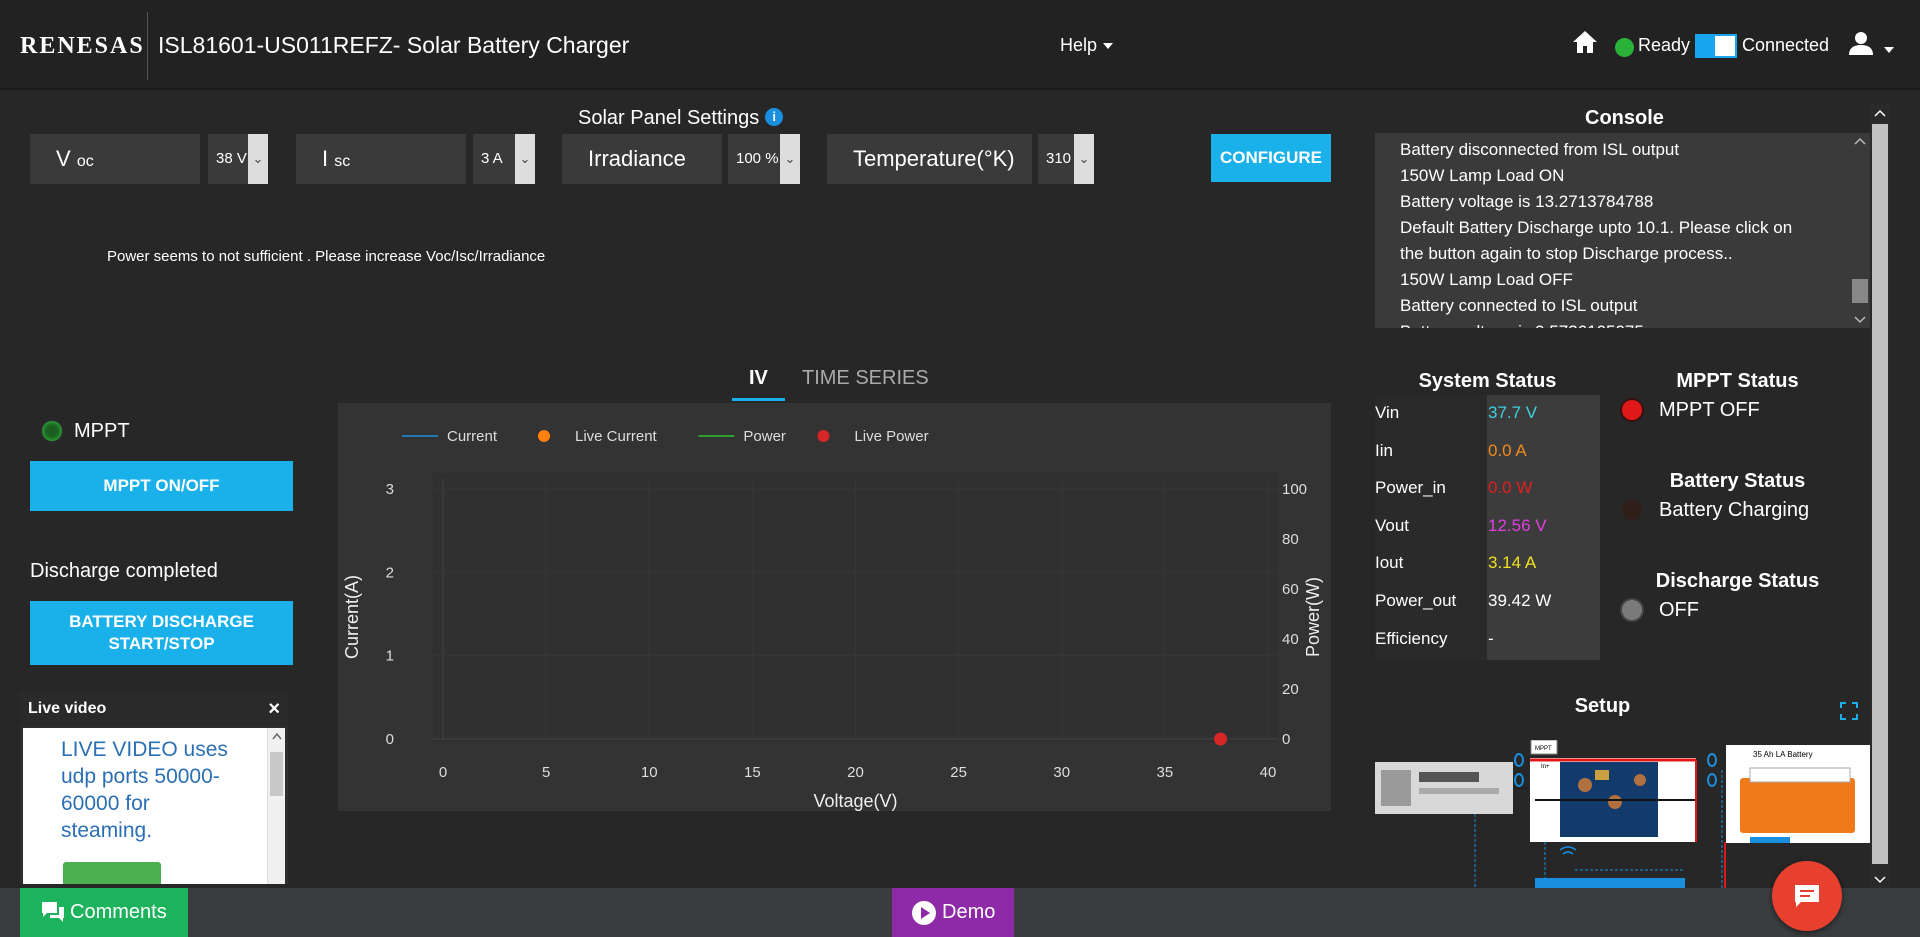 This screenshot has height=937, width=1920. I want to click on legend-label: Current, so click(472, 436).